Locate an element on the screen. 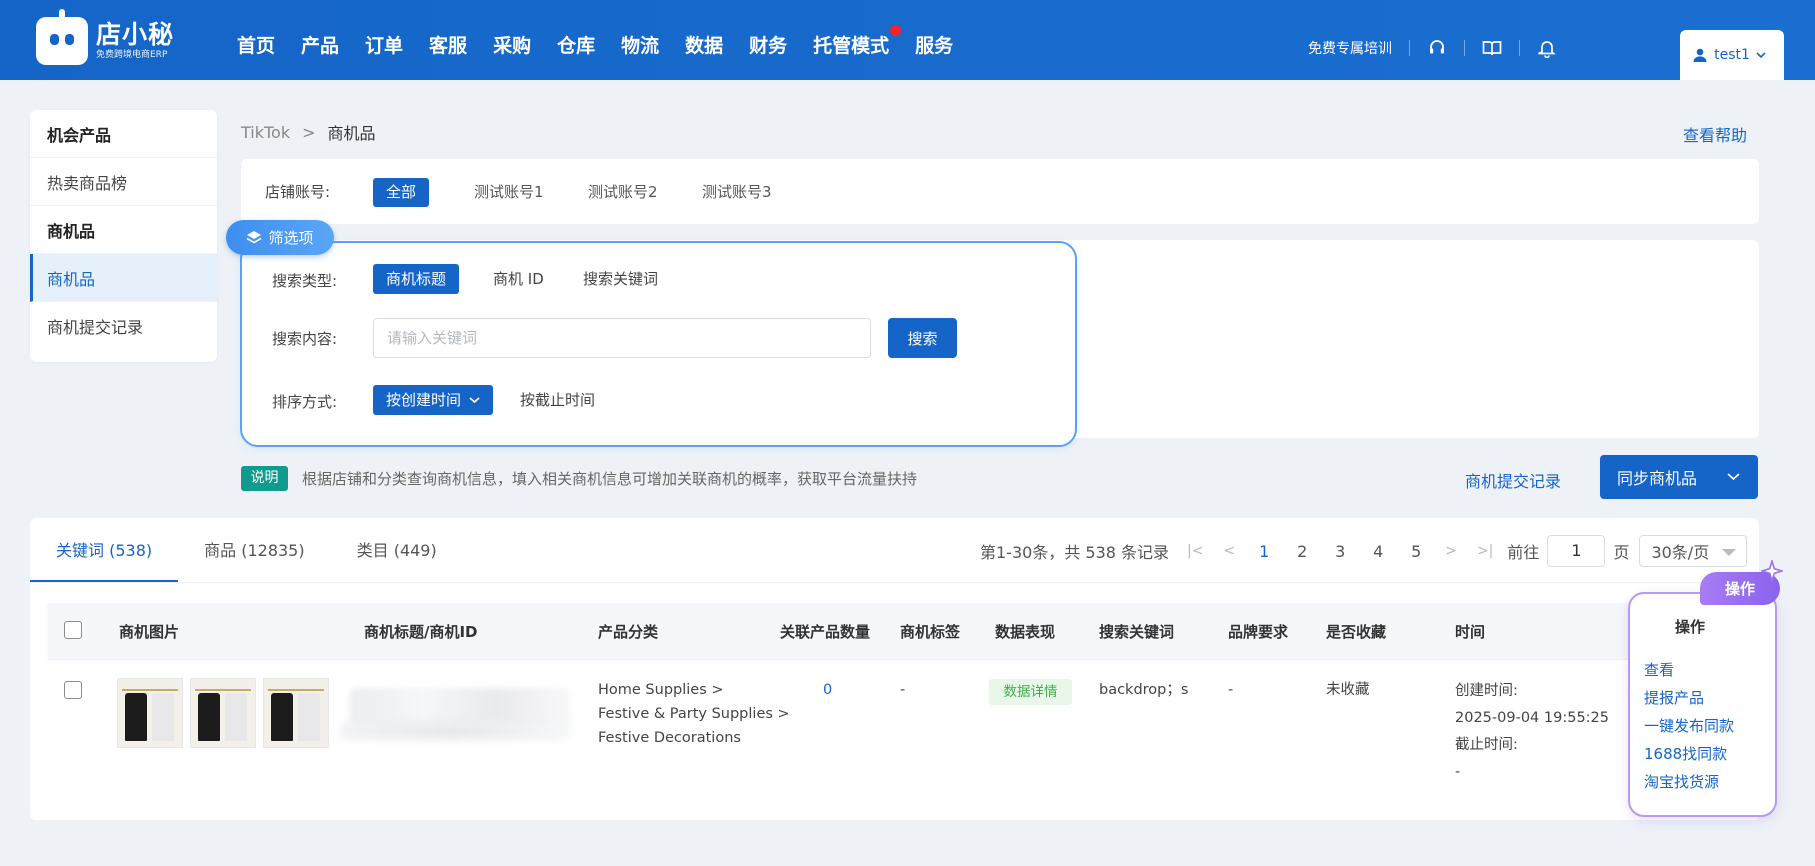 This screenshot has width=1815, height=866. deadline-value: - is located at coordinates (1458, 772).